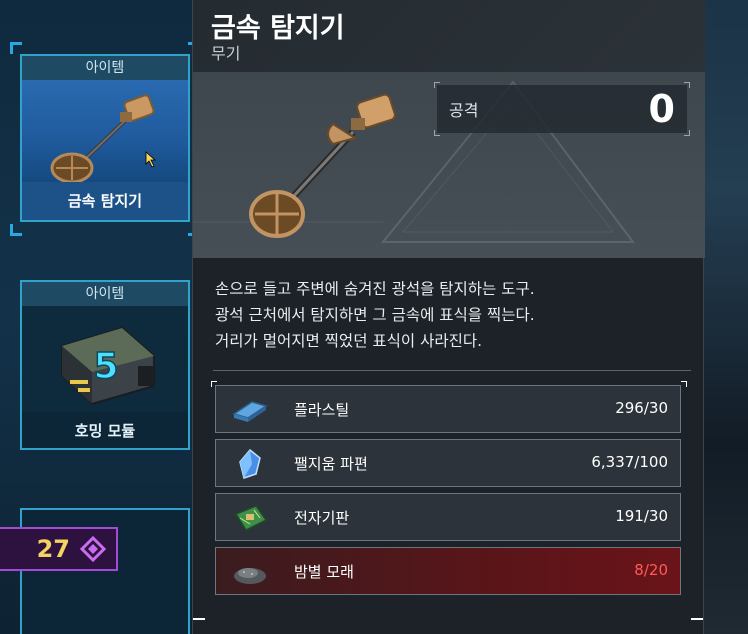 This screenshot has height=634, width=748. I want to click on stat-attack: 공격 0, so click(562, 109).